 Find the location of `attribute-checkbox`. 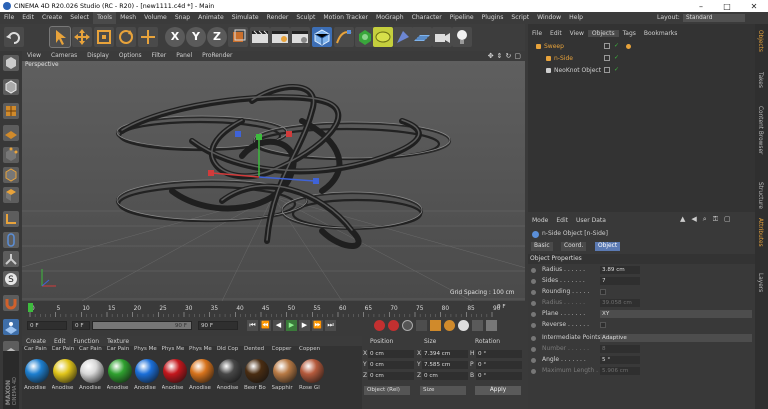

attribute-checkbox is located at coordinates (603, 325).